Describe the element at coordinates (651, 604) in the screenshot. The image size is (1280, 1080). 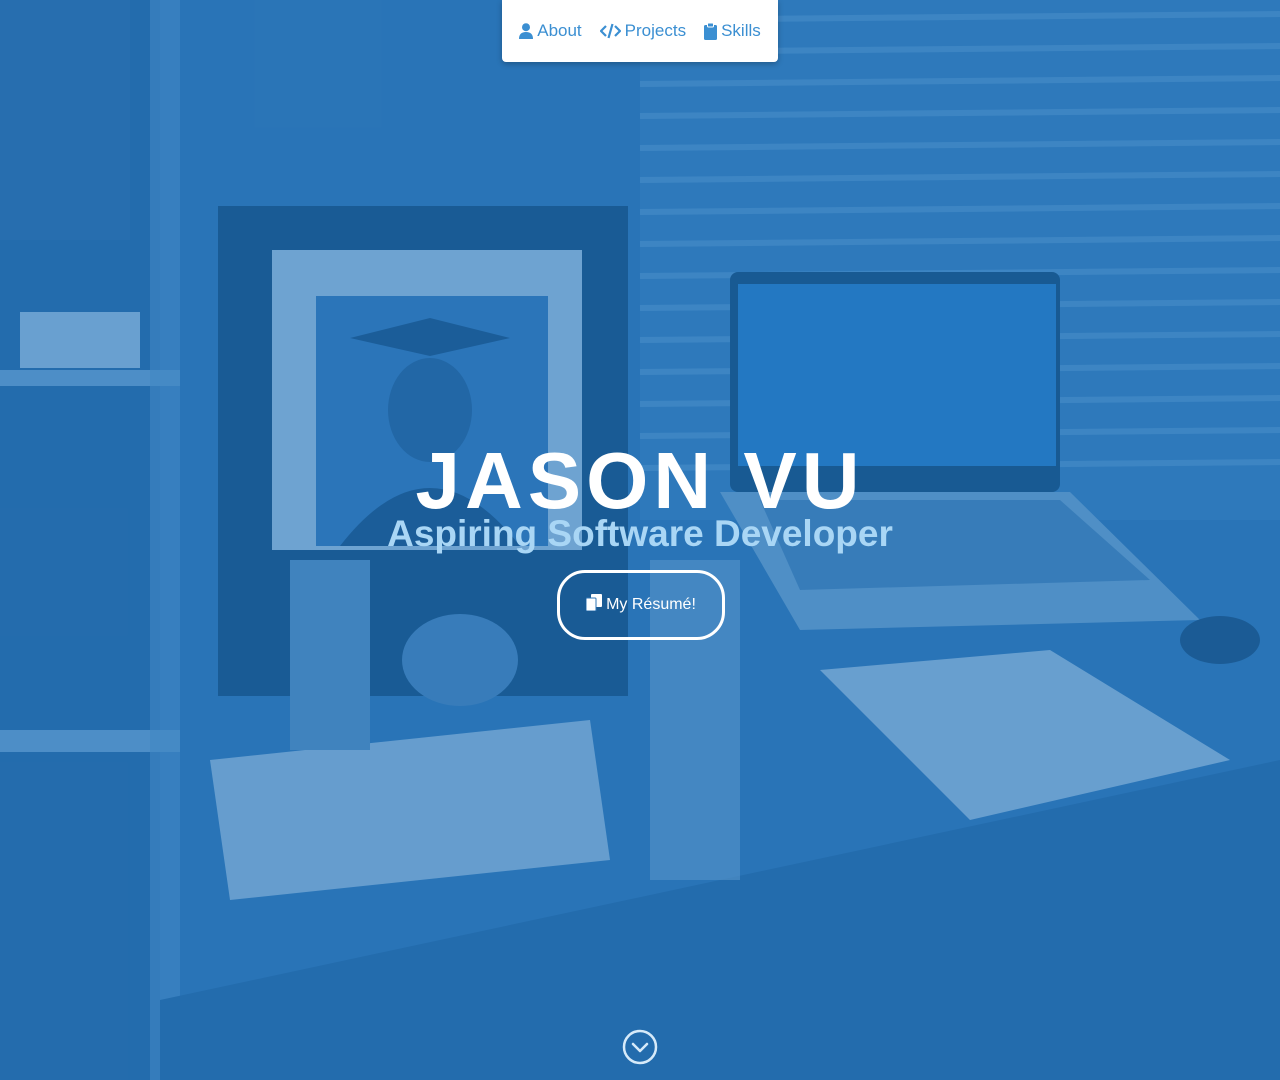
I see `resume-button-label: My Résumé!` at that location.